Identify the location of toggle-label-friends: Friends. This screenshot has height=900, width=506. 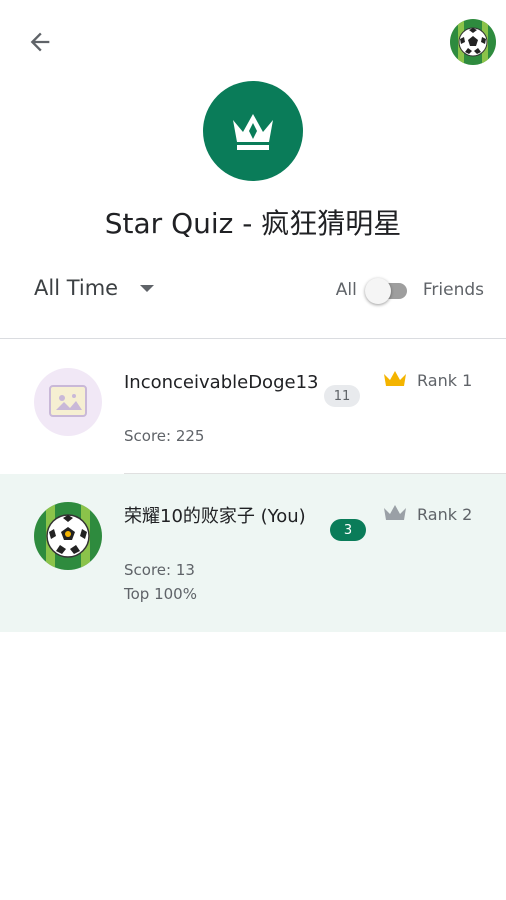
(453, 290).